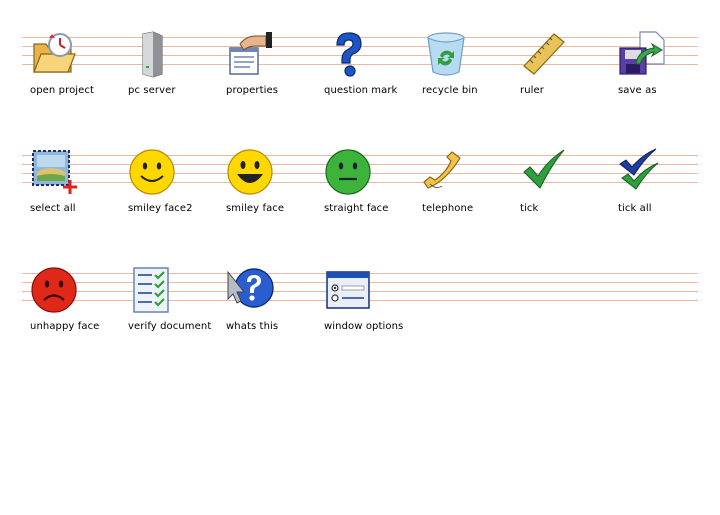 The height and width of the screenshot is (515, 720). I want to click on icon-label: recycle bin, so click(450, 90).